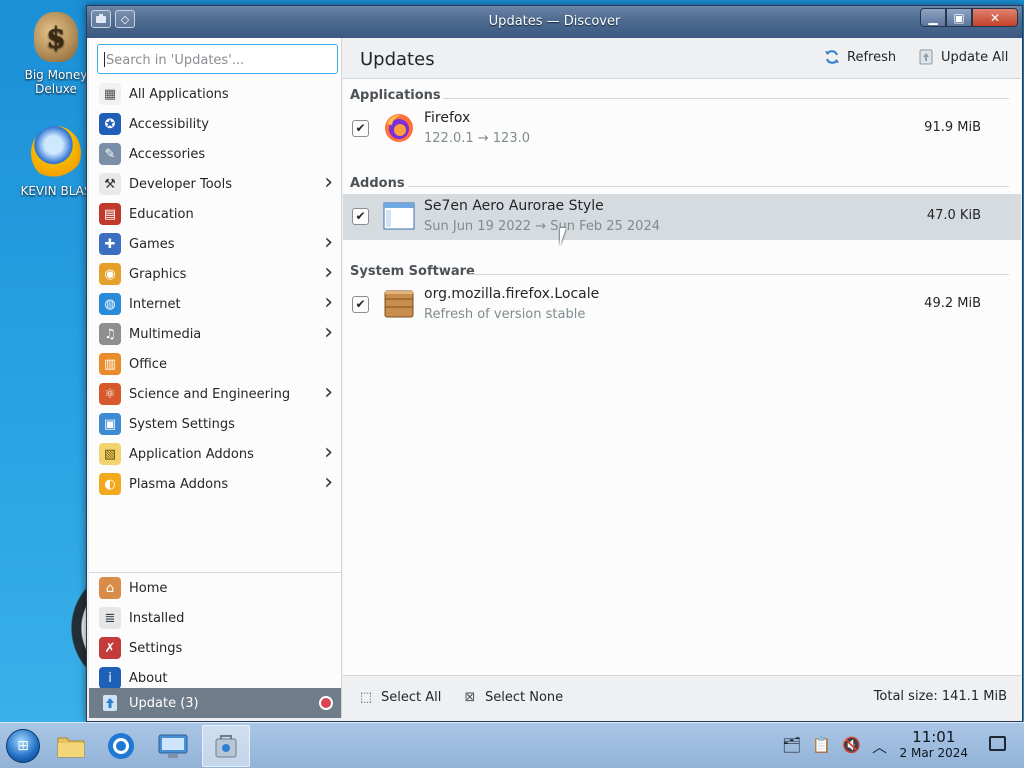 This screenshot has width=1024, height=768. I want to click on plasma-addons-icon: ◐, so click(110, 484).